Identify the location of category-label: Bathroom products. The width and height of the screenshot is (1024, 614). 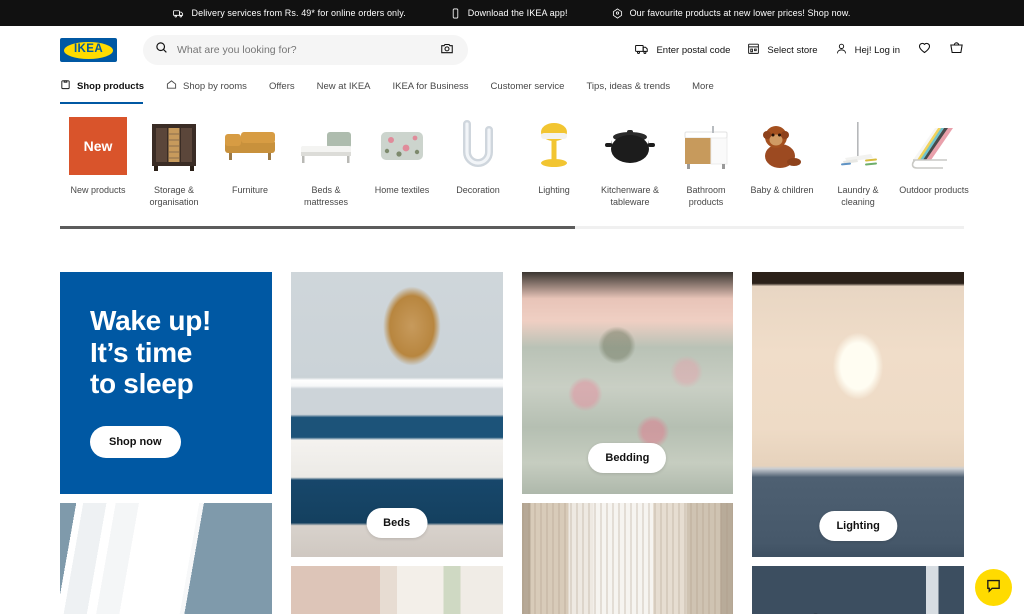
(706, 196).